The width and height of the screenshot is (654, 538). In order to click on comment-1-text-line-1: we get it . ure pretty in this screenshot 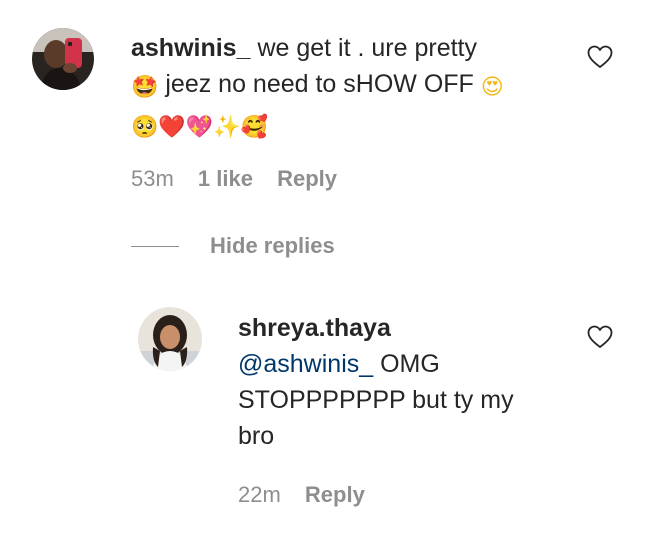, I will do `click(367, 48)`.